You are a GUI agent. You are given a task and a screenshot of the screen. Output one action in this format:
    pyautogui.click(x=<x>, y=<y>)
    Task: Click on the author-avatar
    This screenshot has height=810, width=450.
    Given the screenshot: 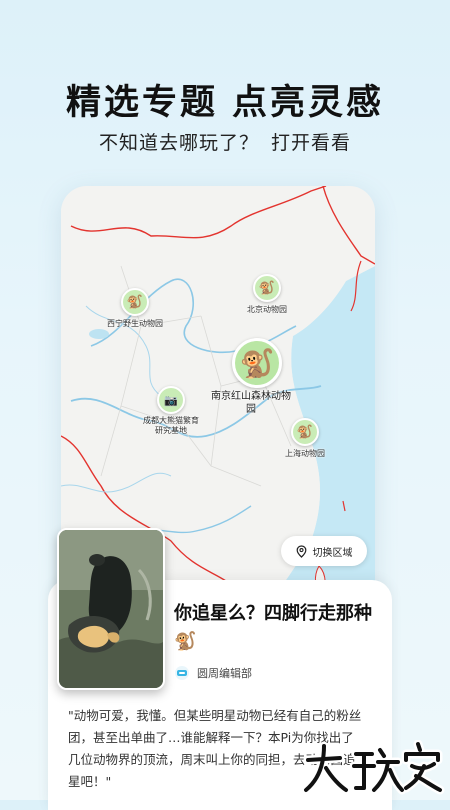 What is the action you would take?
    pyautogui.click(x=182, y=673)
    